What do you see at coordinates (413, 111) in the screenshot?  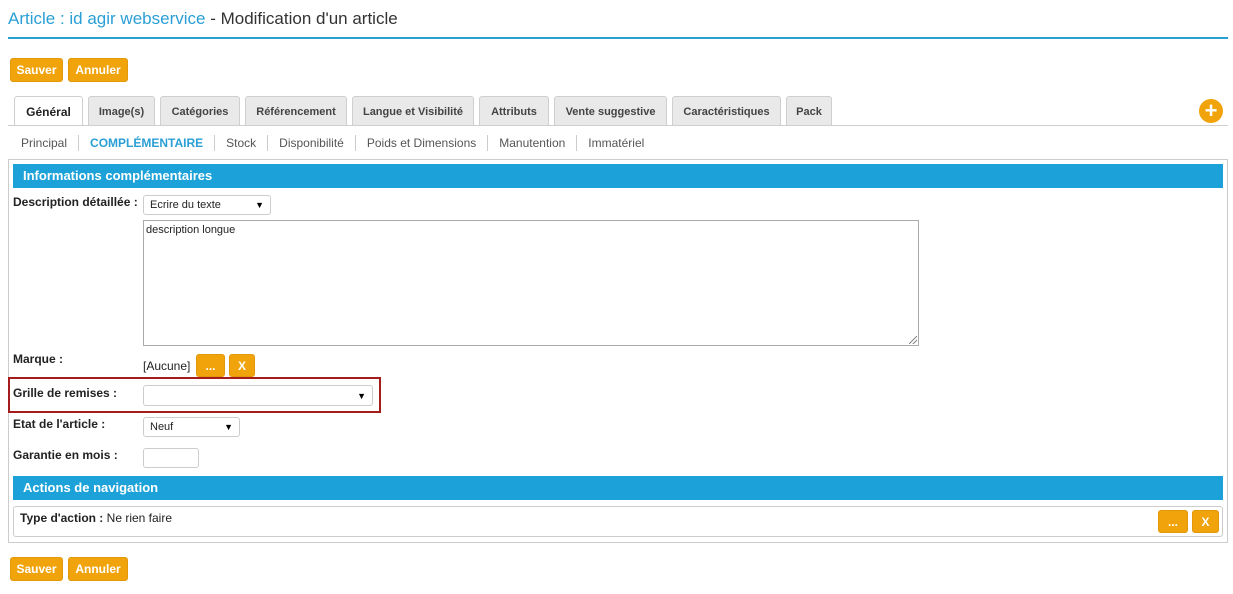 I see `tab-langue-visibilite: Langue et Visibilité` at bounding box center [413, 111].